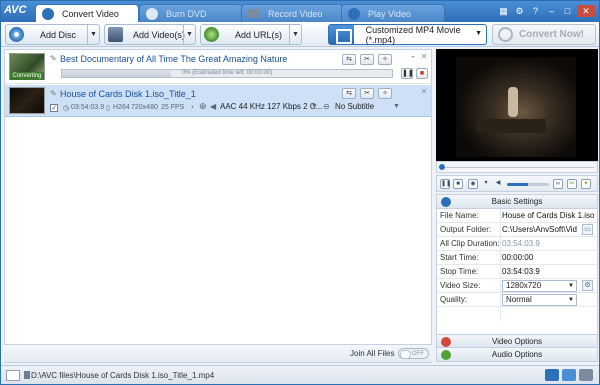 The width and height of the screenshot is (600, 385). Describe the element at coordinates (520, 167) in the screenshot. I see `seek-track` at that location.